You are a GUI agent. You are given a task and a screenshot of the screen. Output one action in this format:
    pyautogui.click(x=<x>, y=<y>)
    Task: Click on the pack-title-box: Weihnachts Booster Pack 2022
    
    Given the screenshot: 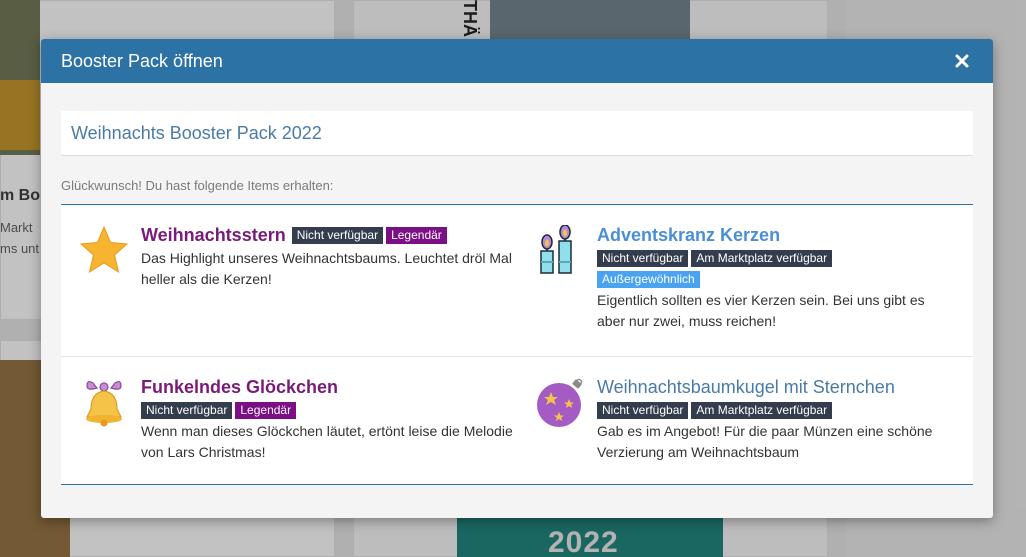 What is the action you would take?
    pyautogui.click(x=517, y=133)
    